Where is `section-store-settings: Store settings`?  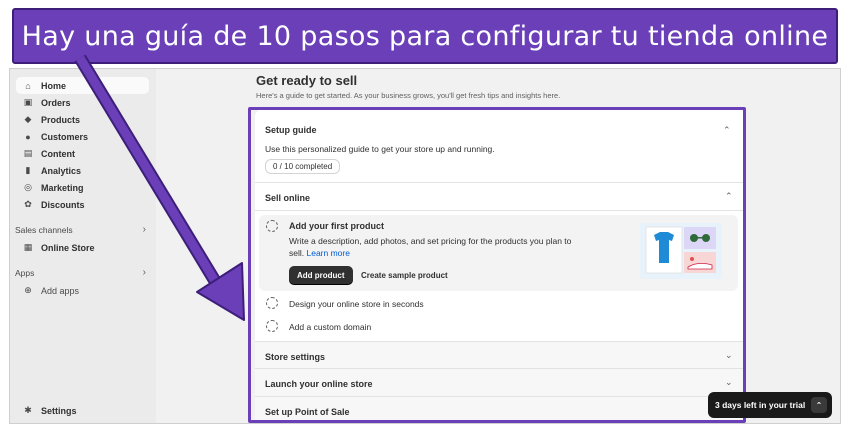
section-store-settings: Store settings is located at coordinates (295, 357).